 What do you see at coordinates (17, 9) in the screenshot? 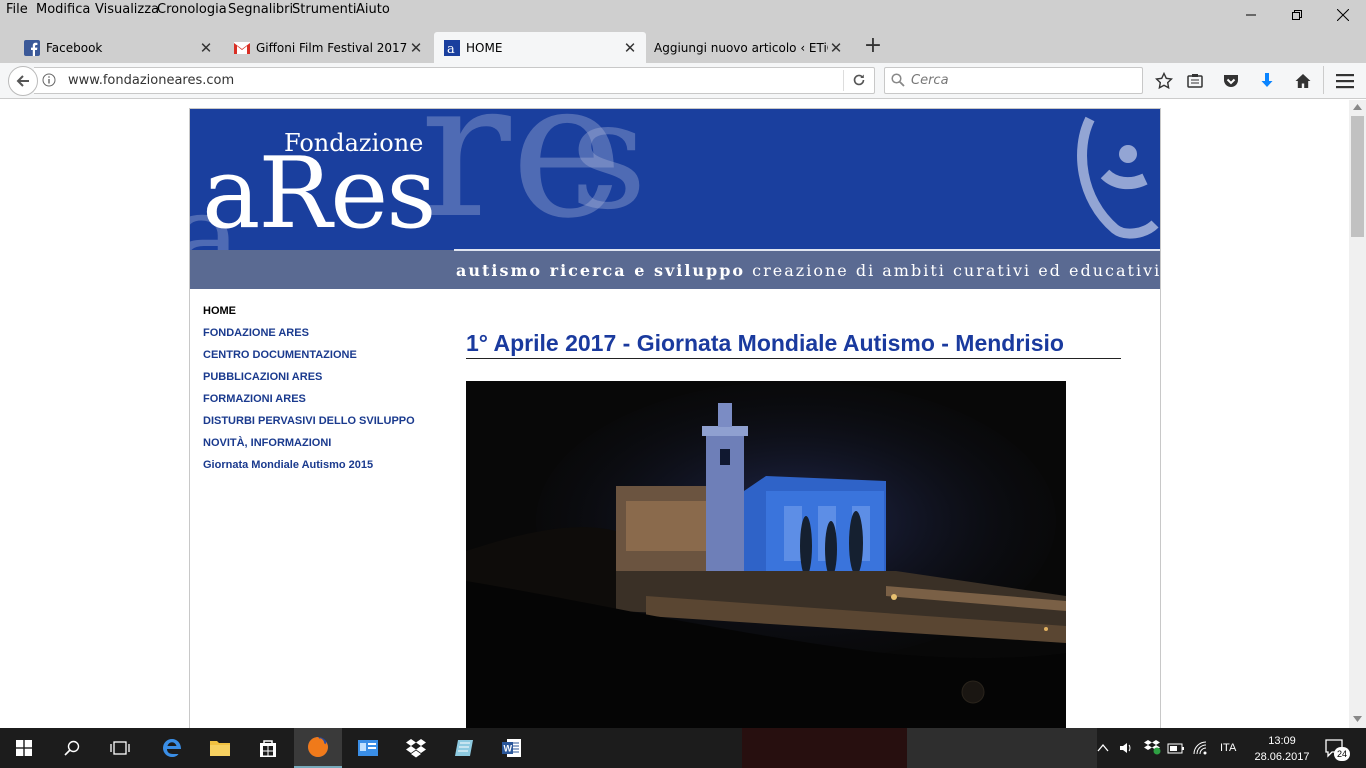
I see `menu-file: File` at bounding box center [17, 9].